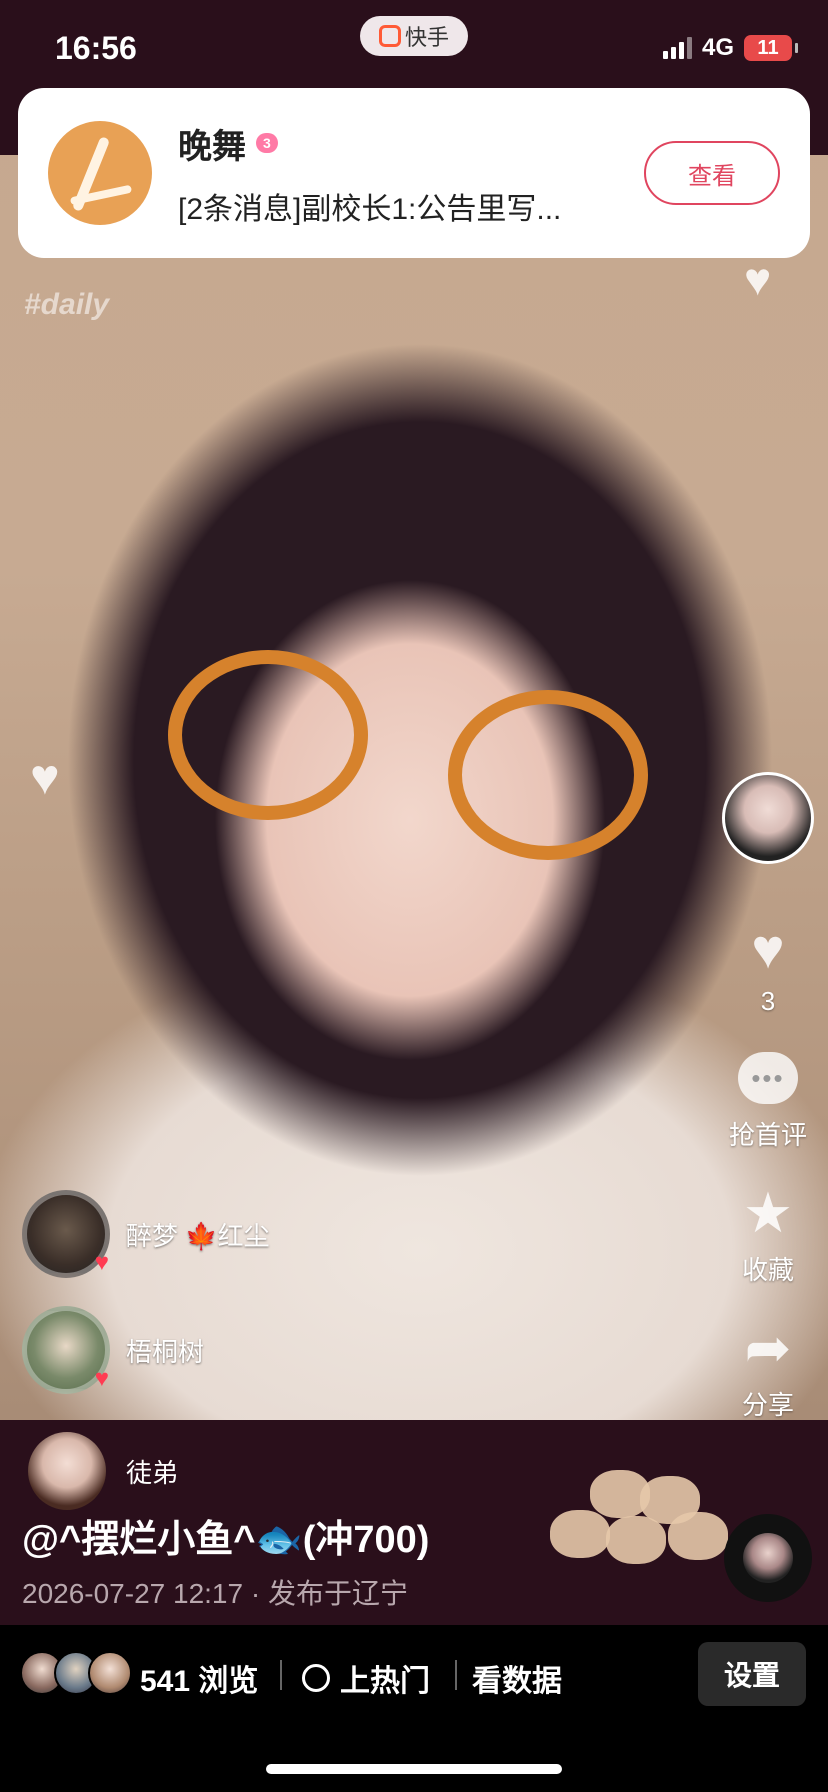  I want to click on star-icon: ★, so click(768, 1213).